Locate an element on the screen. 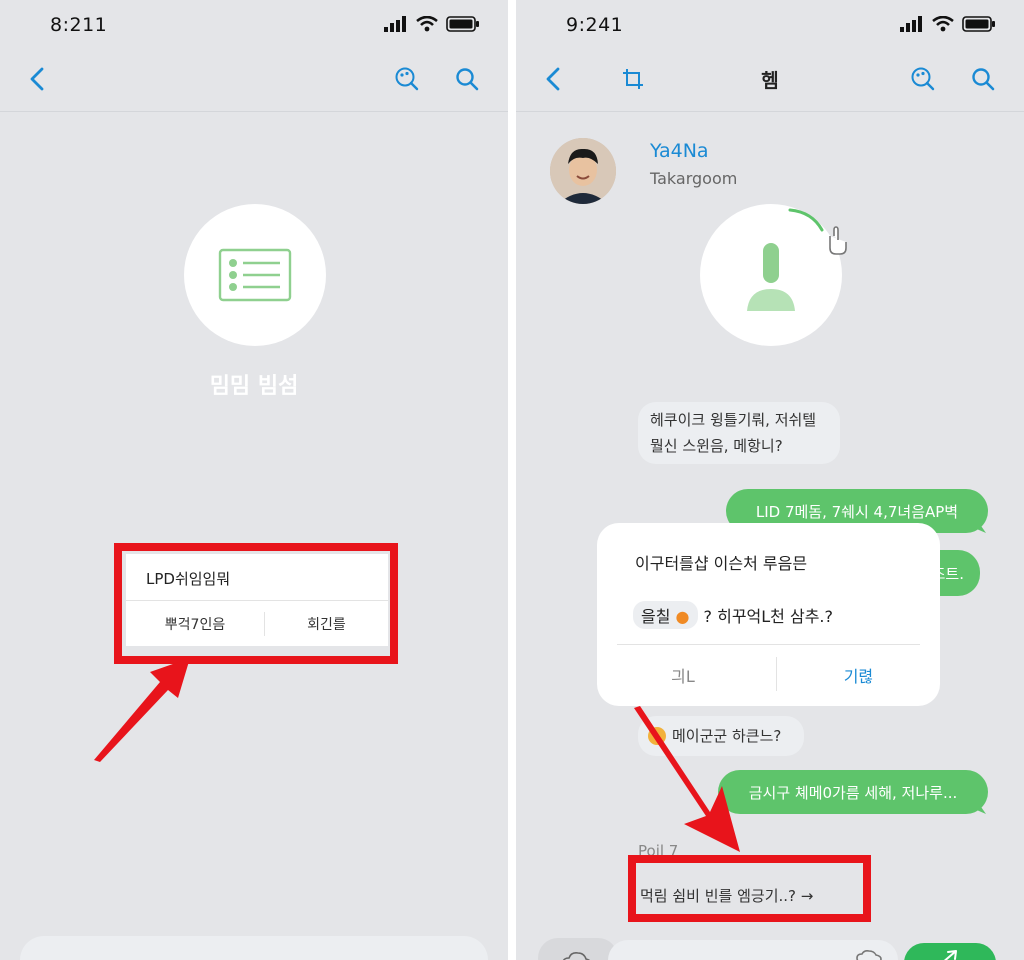 The height and width of the screenshot is (960, 1024). list-illustration is located at coordinates (255, 275).